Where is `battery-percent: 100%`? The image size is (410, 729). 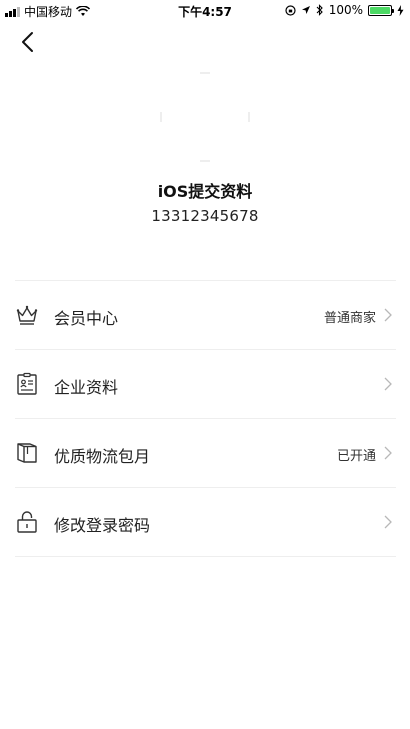
battery-percent: 100% is located at coordinates (345, 10).